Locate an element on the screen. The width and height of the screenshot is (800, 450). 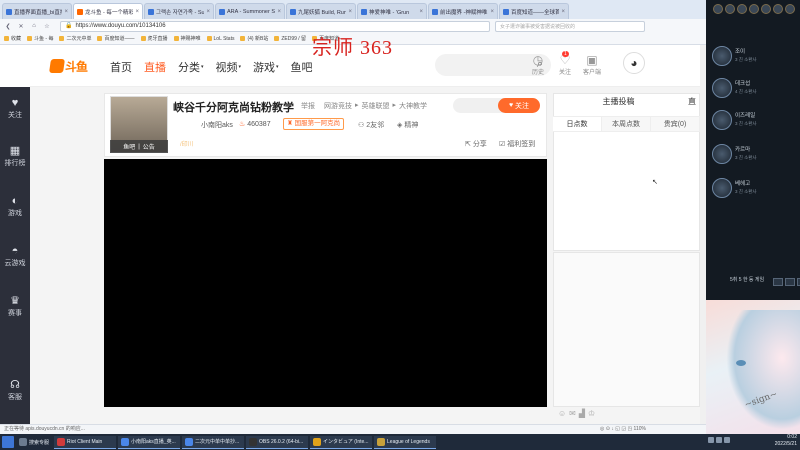
friend-row: 이즈레일 3 친 소환사 is located at coordinates (734, 120).